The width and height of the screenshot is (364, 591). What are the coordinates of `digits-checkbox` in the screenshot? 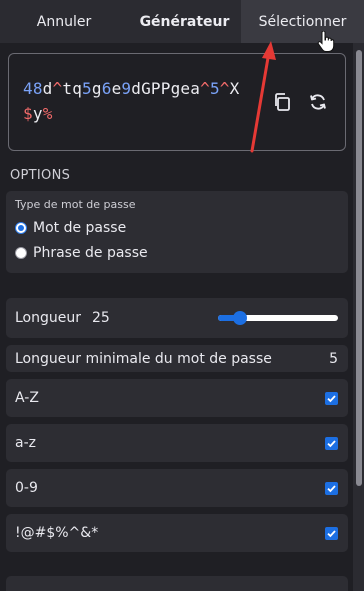 It's located at (331, 488).